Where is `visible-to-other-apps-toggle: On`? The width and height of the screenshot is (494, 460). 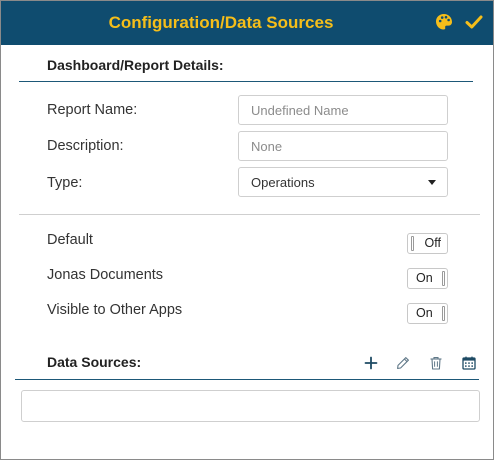 visible-to-other-apps-toggle: On is located at coordinates (427, 313).